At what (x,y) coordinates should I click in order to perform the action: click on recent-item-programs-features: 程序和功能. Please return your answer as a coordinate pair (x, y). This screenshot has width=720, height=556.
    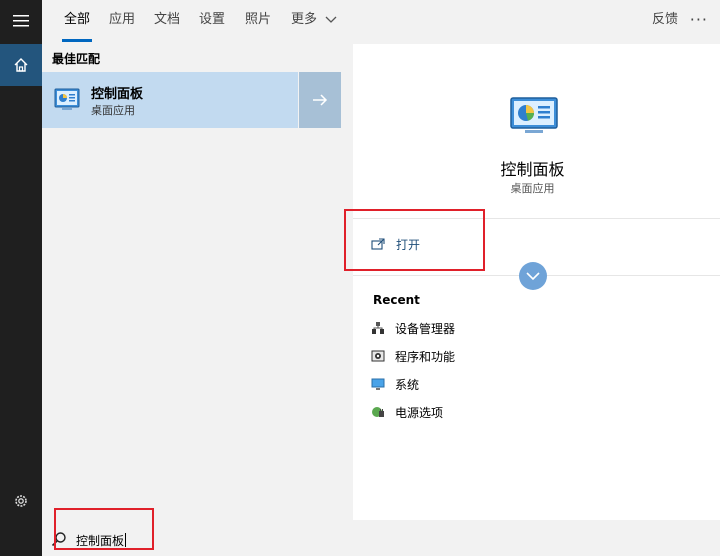
    Looking at the image, I should click on (413, 356).